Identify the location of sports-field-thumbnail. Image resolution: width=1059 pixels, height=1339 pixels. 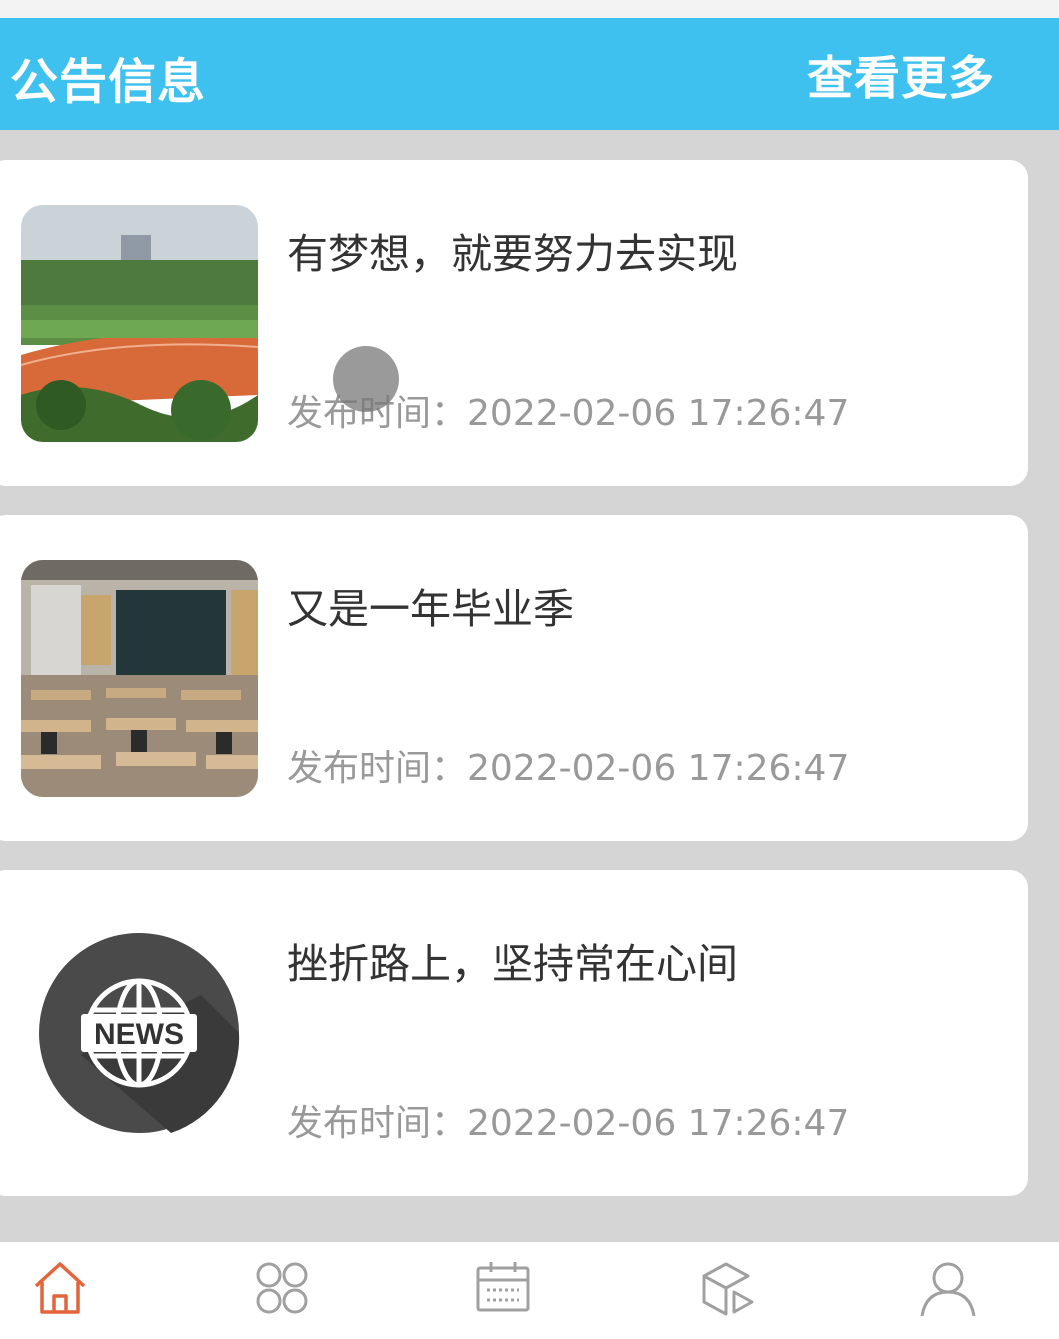
(139, 323).